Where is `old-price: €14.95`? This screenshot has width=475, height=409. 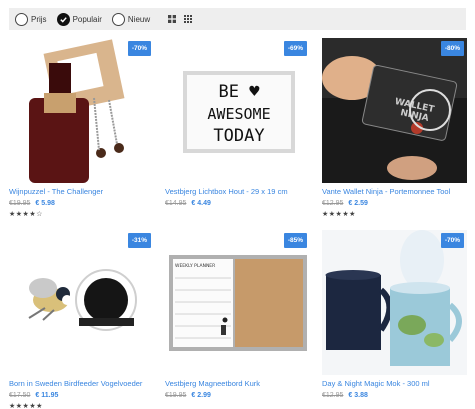
old-price: €14.95 is located at coordinates (176, 203).